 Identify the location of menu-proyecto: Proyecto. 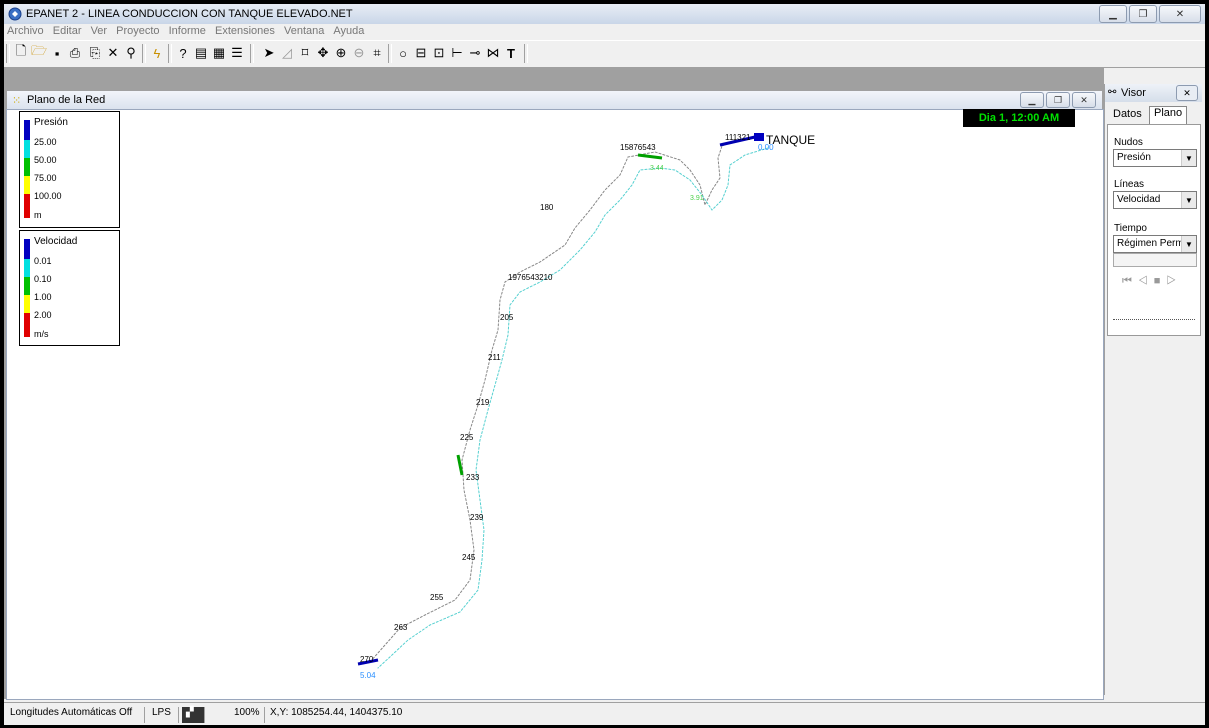
(137, 31).